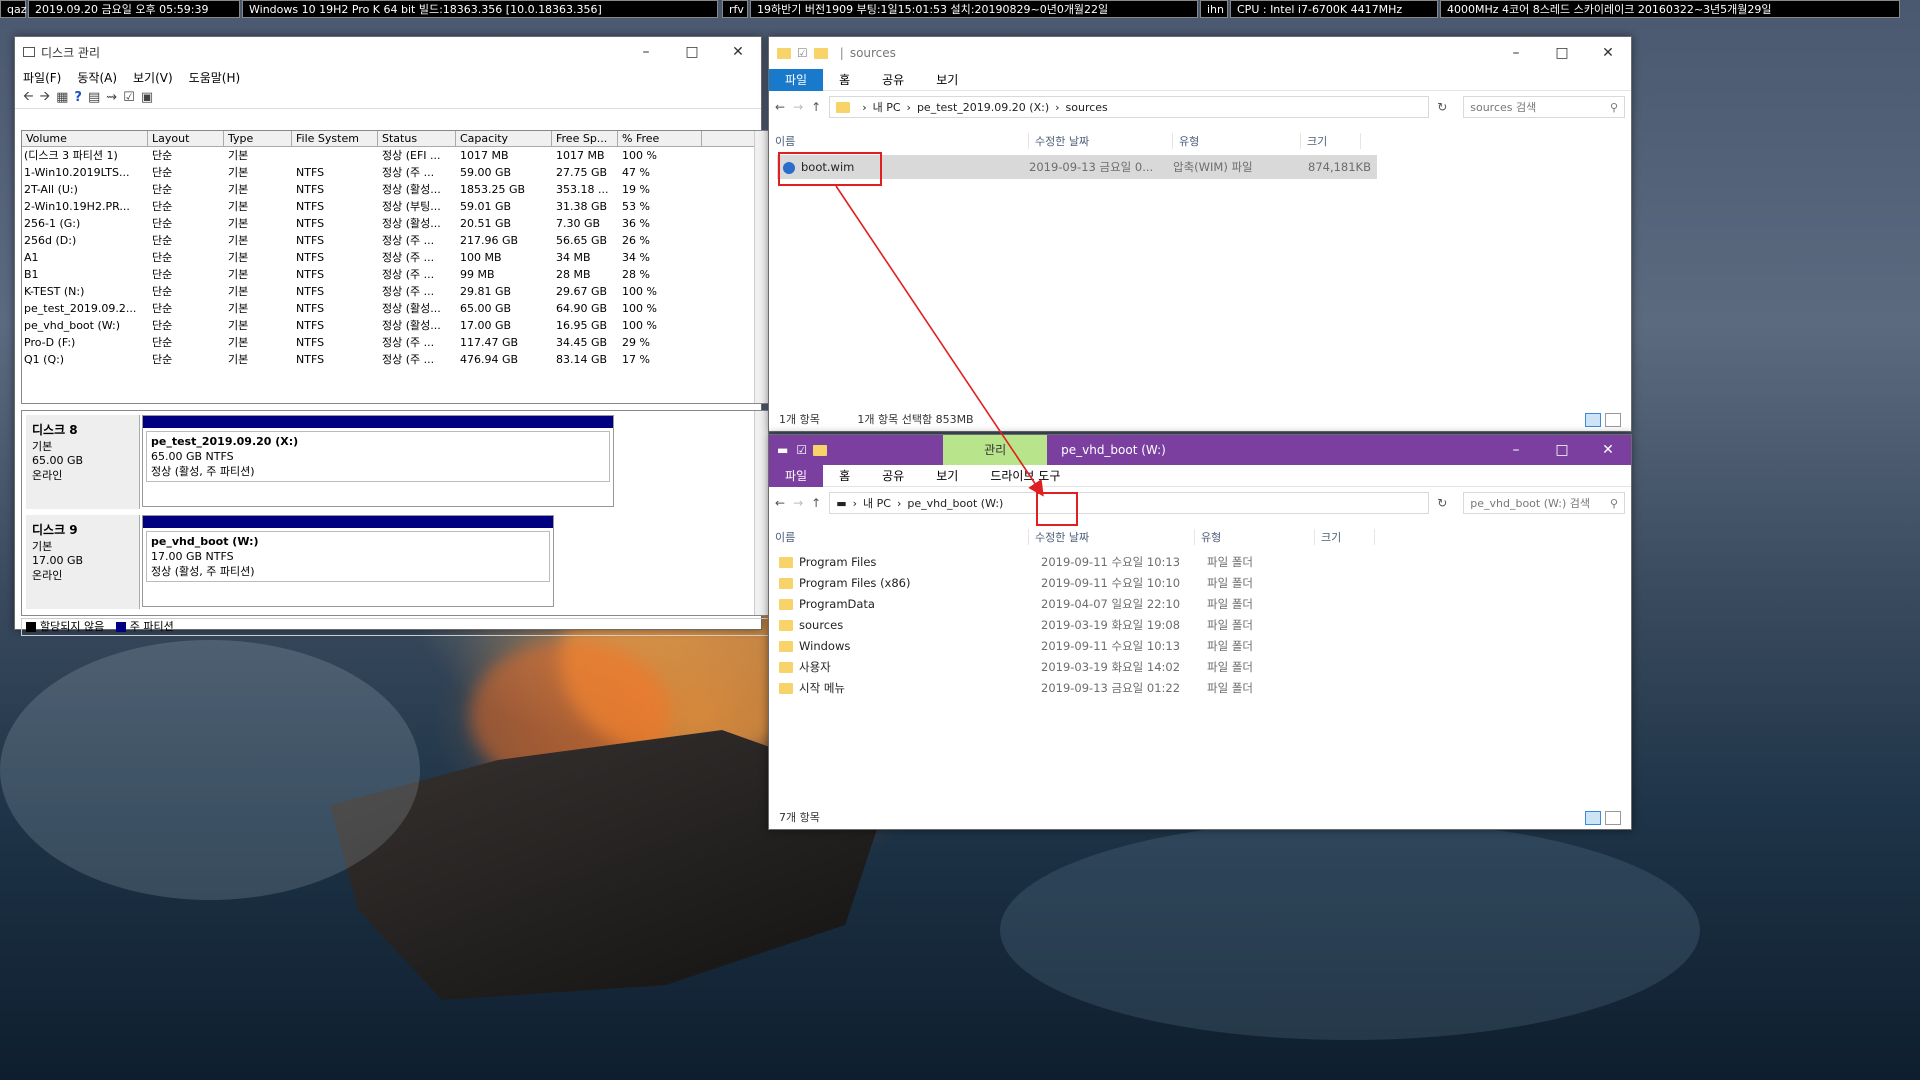 Image resolution: width=1920 pixels, height=1080 pixels. What do you see at coordinates (1544, 107) in the screenshot?
I see `search-box: sources 검색 ⚲` at bounding box center [1544, 107].